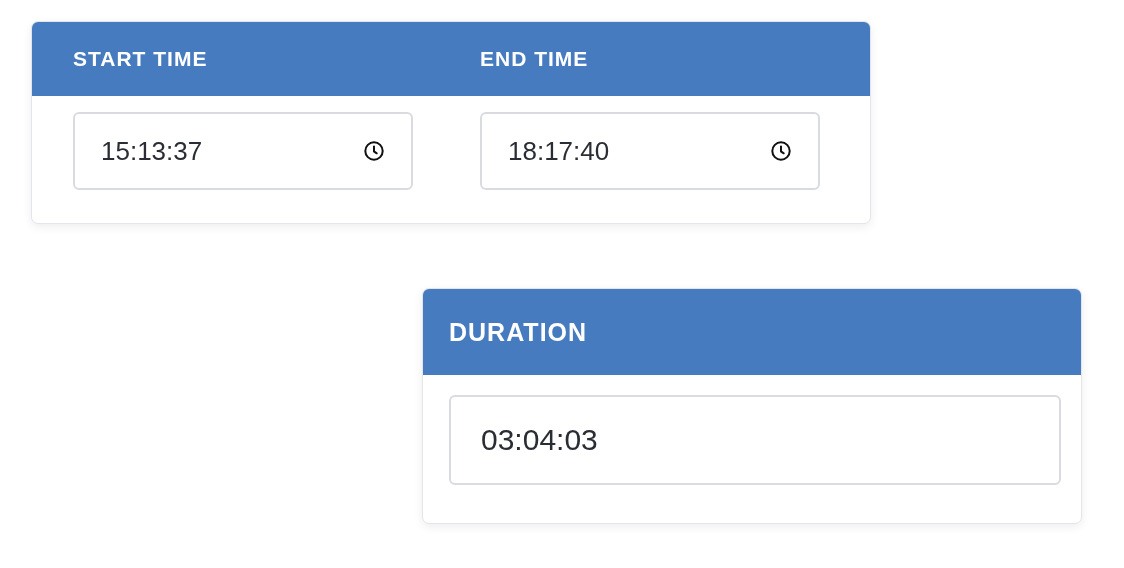 The height and width of the screenshot is (568, 1124). I want to click on time-field: 18:17:40, so click(650, 151).